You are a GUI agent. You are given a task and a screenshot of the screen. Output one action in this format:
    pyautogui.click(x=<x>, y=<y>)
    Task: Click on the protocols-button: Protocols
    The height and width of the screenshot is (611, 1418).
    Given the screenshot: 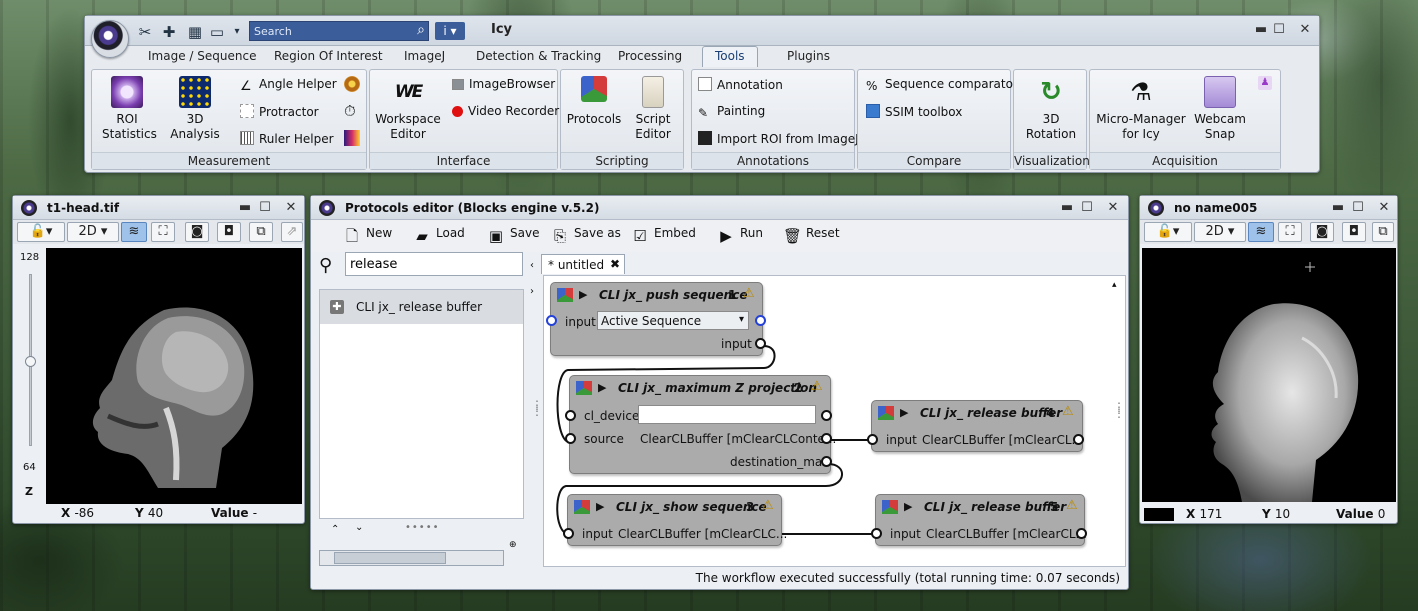 What is the action you would take?
    pyautogui.click(x=594, y=101)
    